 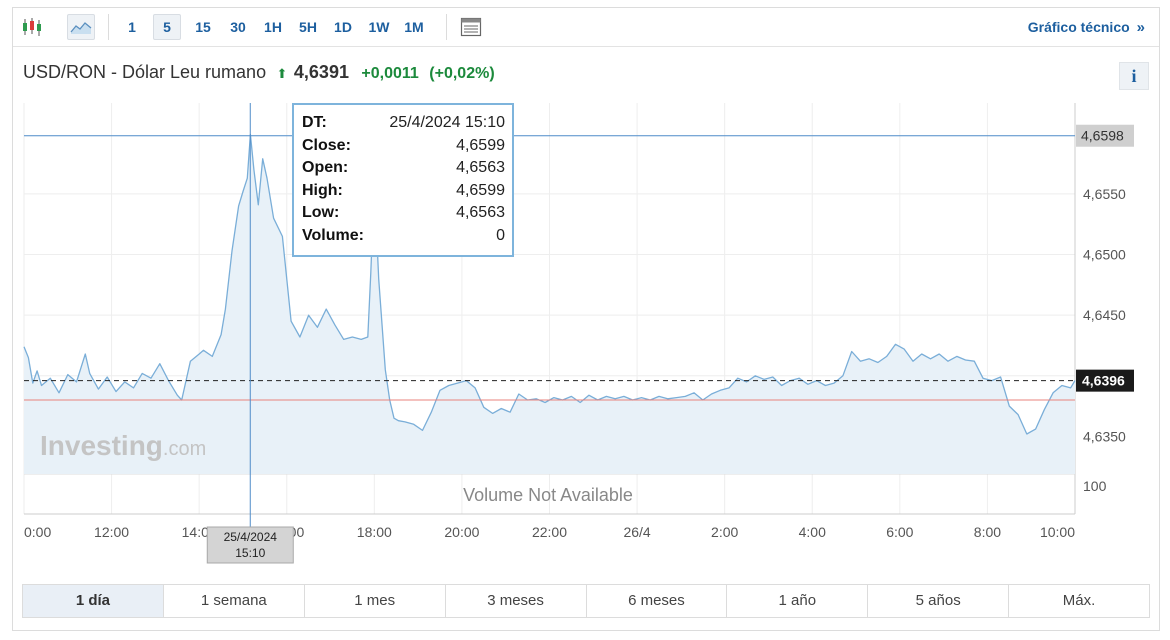 I want to click on tooltip-label: Close:, so click(x=326, y=145).